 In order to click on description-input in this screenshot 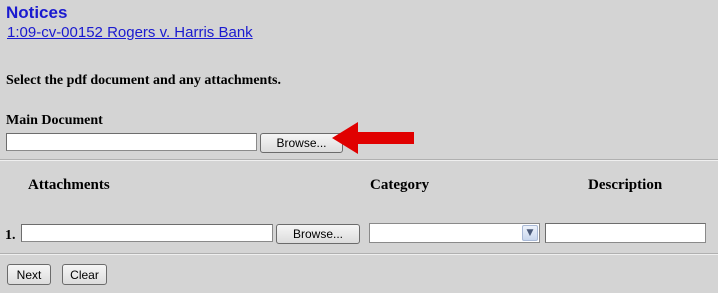, I will do `click(625, 233)`.